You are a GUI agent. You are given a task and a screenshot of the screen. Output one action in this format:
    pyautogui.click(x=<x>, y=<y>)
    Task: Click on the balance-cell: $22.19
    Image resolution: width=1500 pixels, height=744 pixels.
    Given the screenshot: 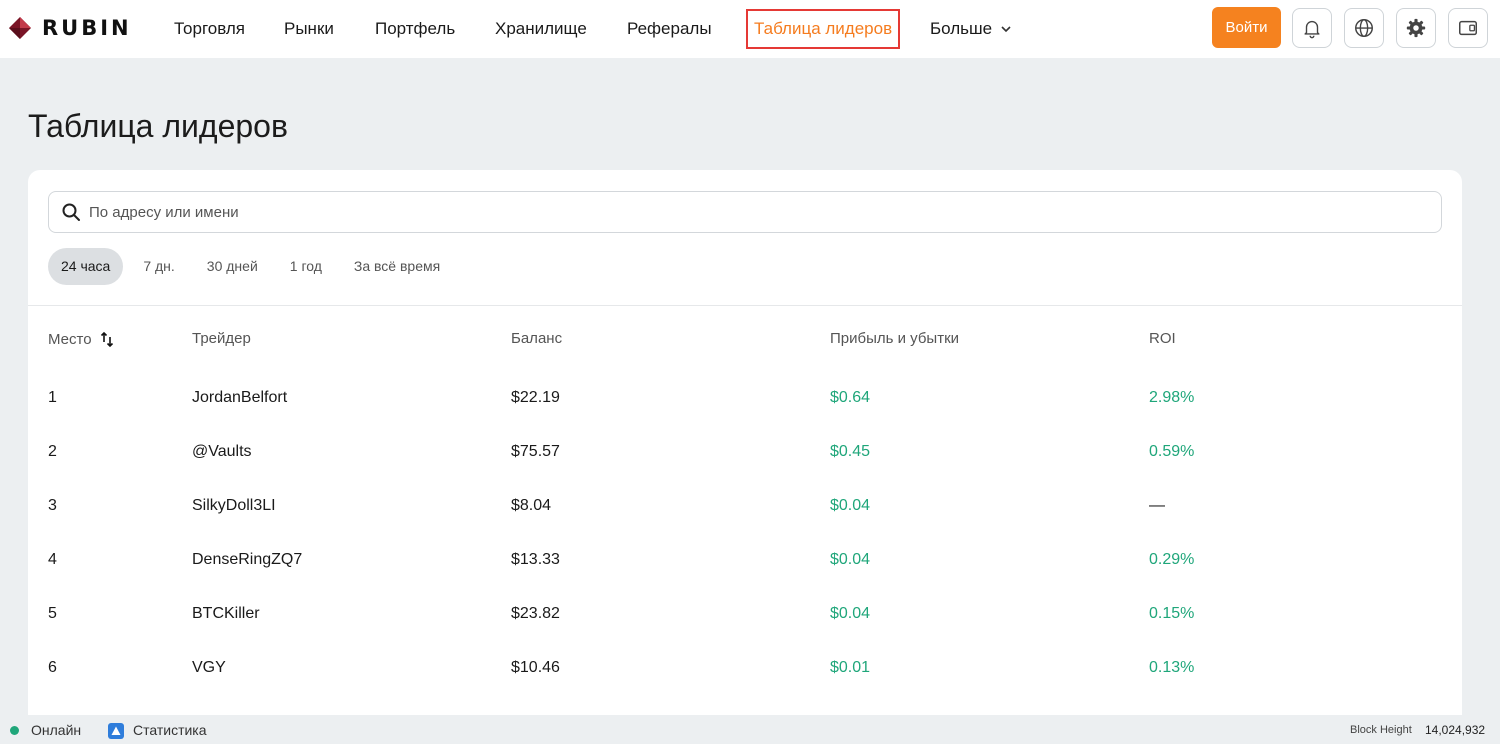 What is the action you would take?
    pyautogui.click(x=535, y=397)
    